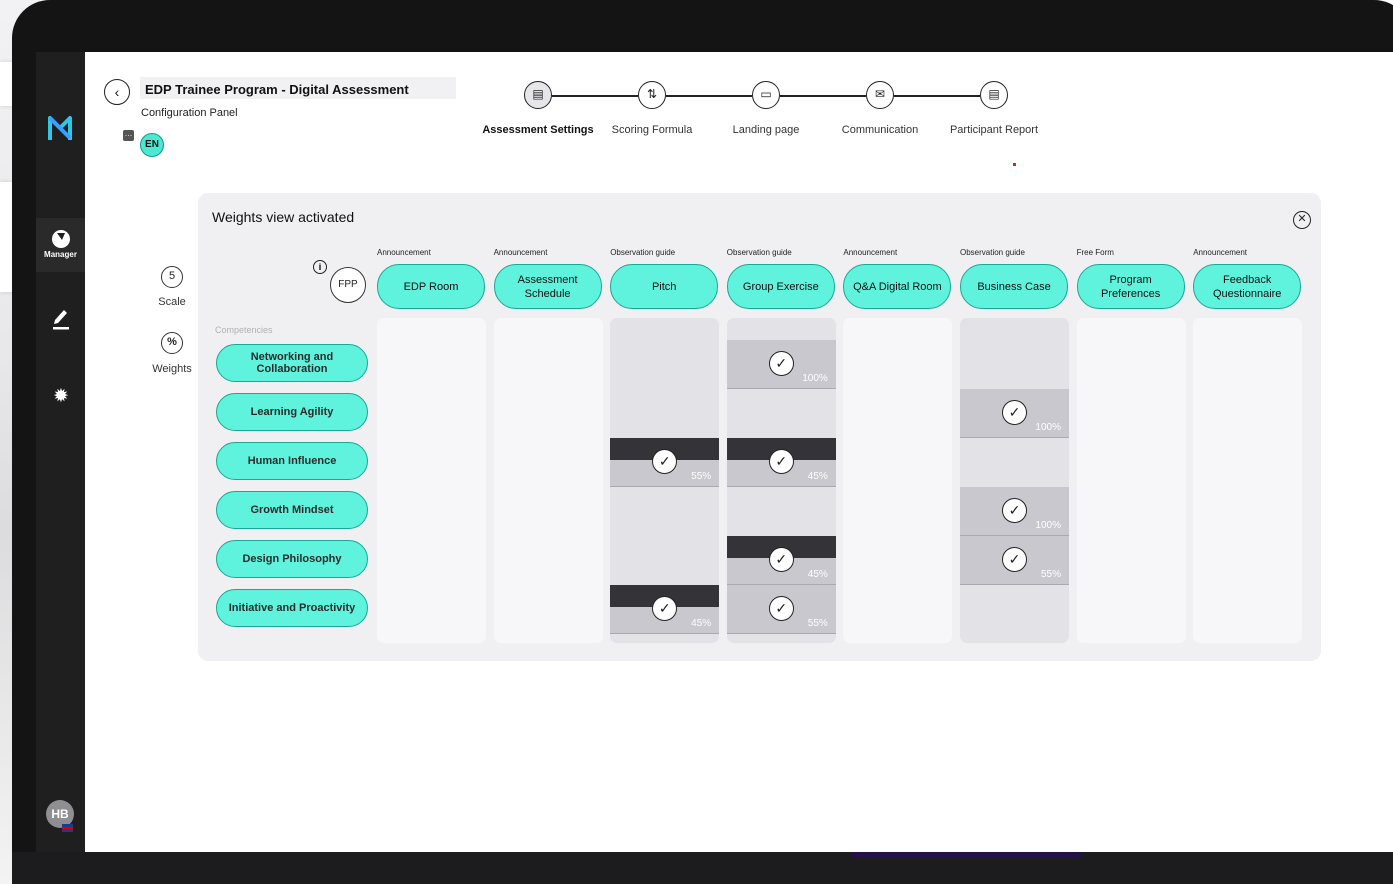 The width and height of the screenshot is (1393, 884). I want to click on activity-pill: Group Exercise, so click(780, 286).